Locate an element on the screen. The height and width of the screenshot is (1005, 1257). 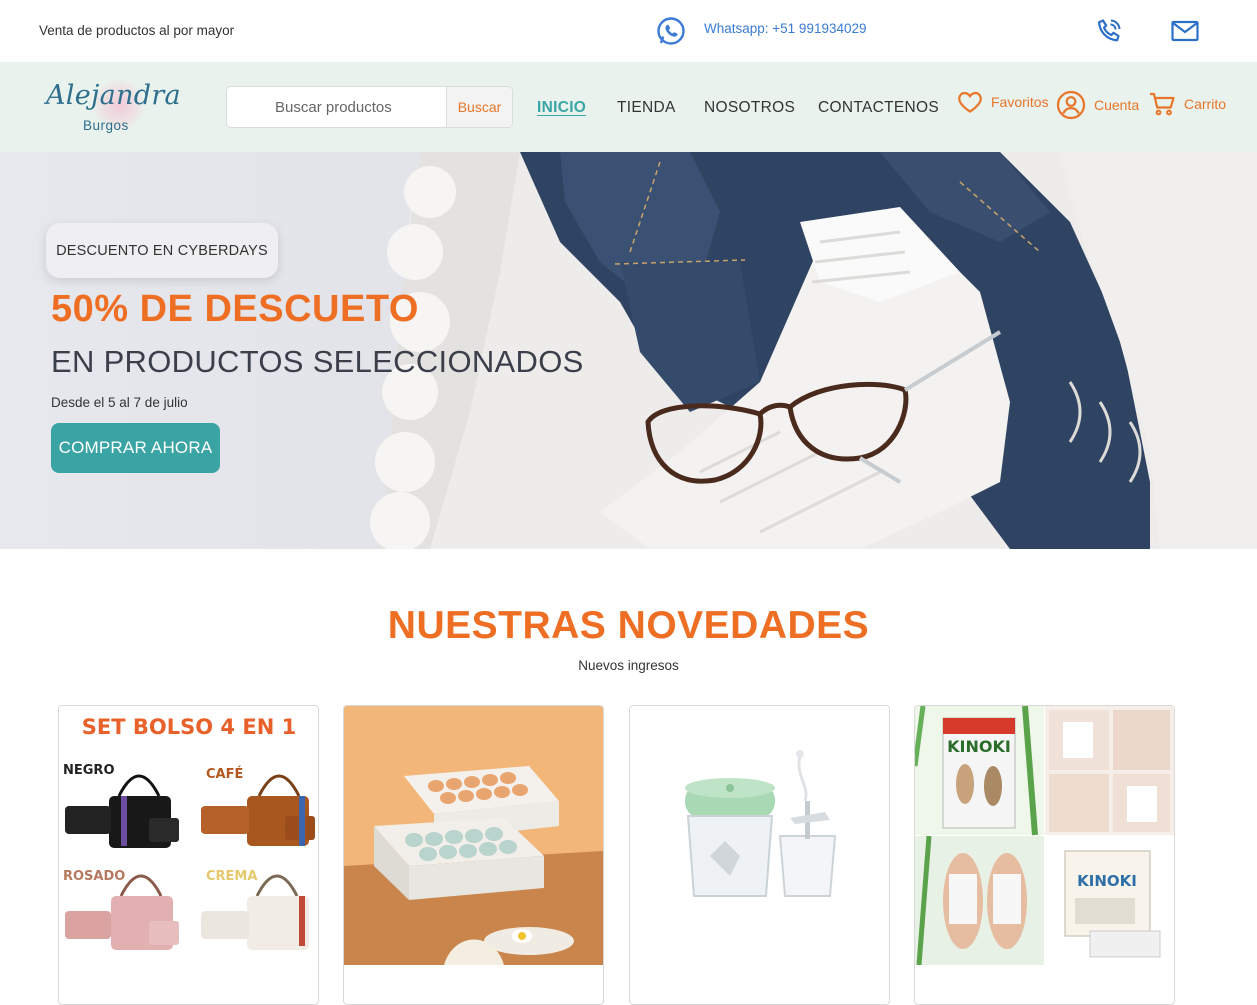
nav-item-inicio: INICIO is located at coordinates (561, 108).